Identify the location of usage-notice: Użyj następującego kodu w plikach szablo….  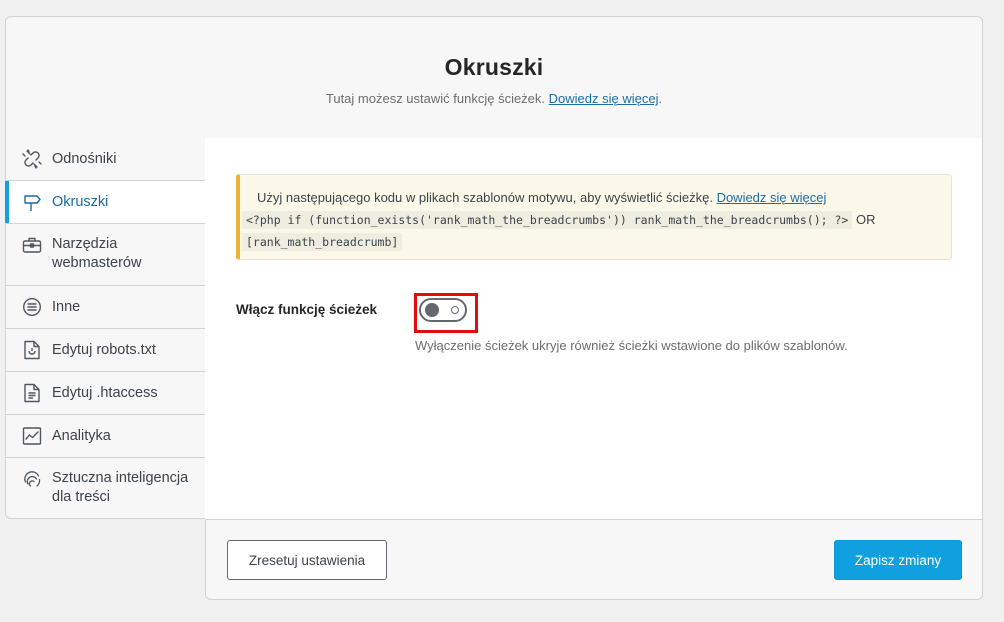
(594, 217).